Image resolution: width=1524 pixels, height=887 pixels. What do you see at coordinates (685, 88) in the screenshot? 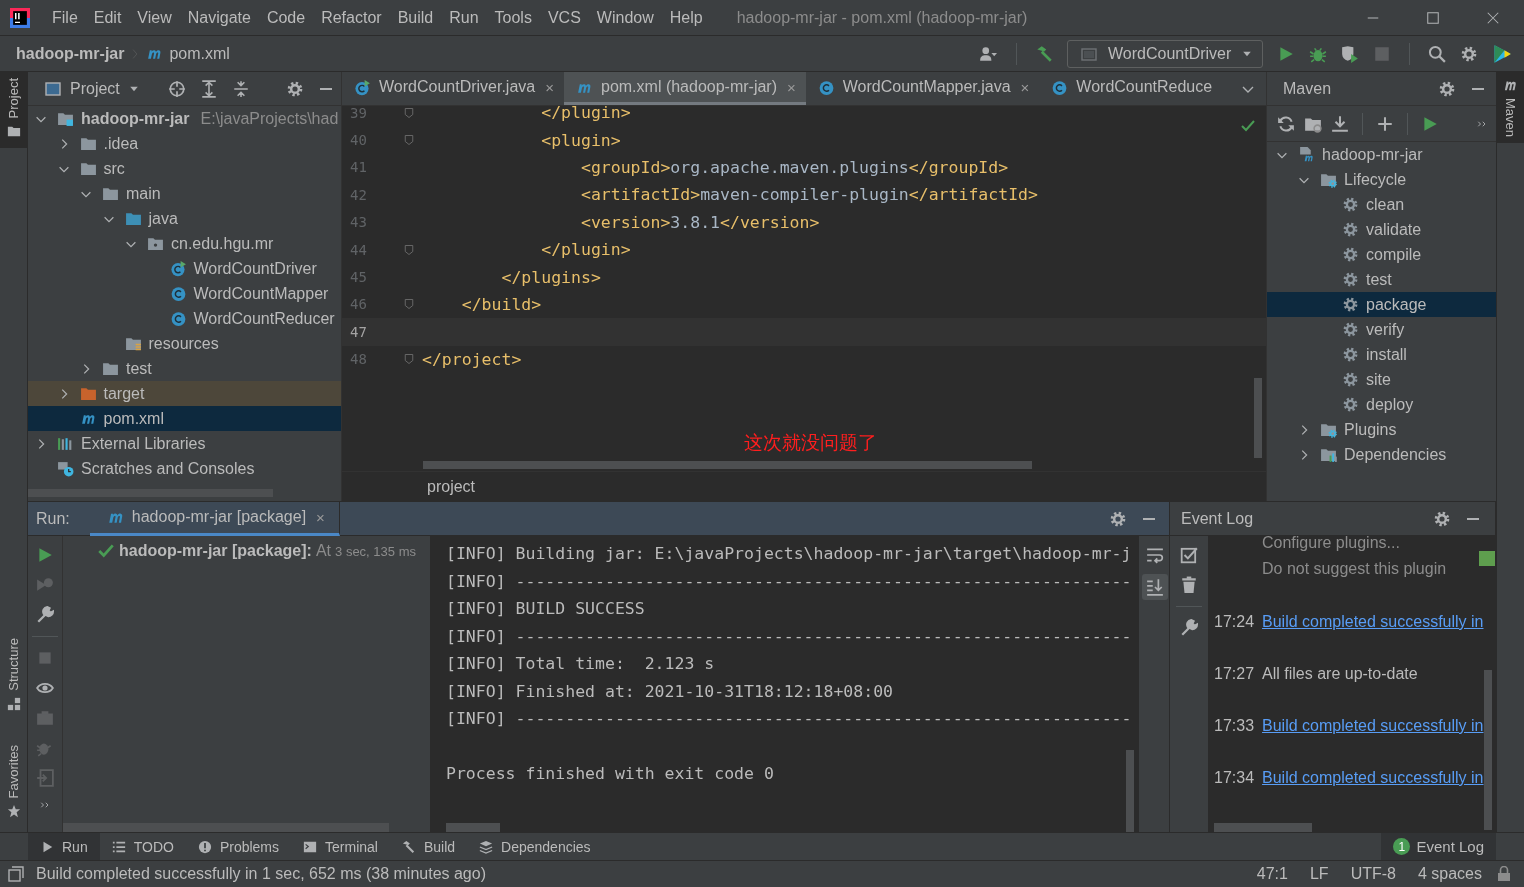
I see `editor-tab: pom.xml (hadoop-mr-jar) ×` at bounding box center [685, 88].